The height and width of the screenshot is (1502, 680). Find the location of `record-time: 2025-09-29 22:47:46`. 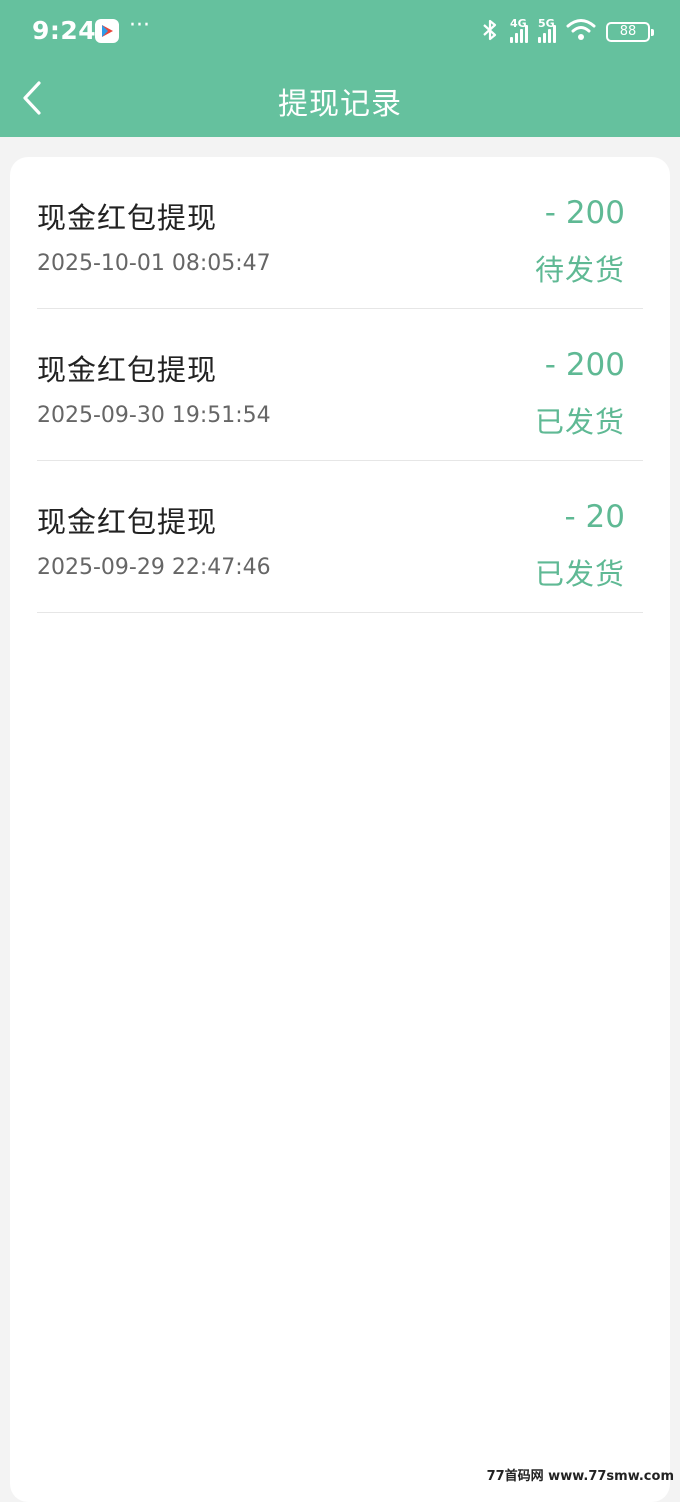

record-time: 2025-09-29 22:47:46 is located at coordinates (154, 567).